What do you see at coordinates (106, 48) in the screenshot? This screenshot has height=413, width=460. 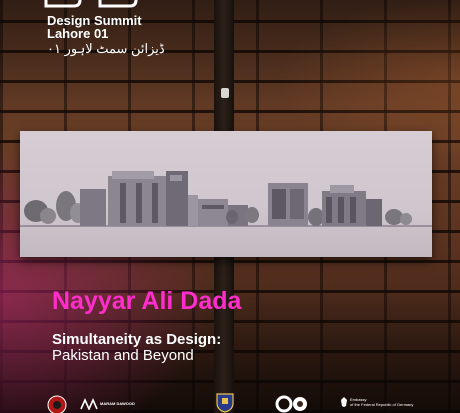 I see `event-name-urdu: ڈیزائن سمٹ لاہور ۰۱` at bounding box center [106, 48].